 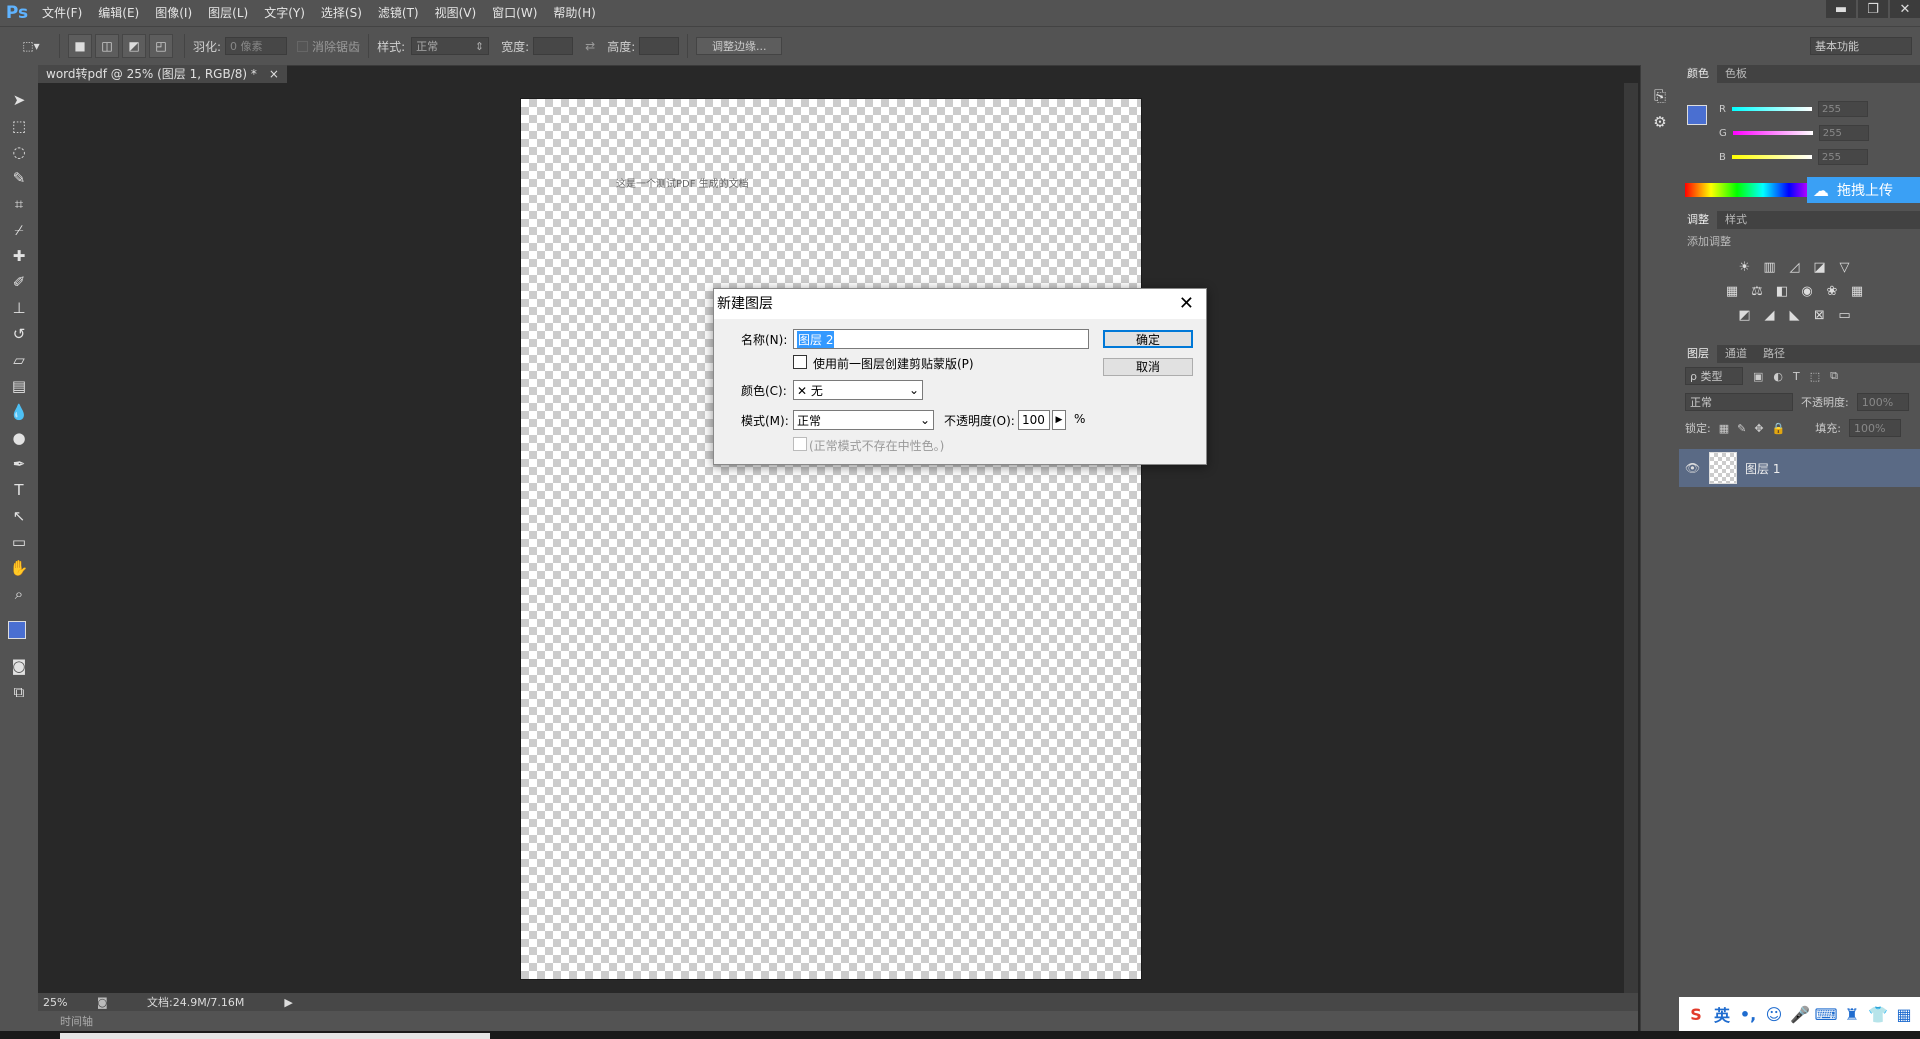 What do you see at coordinates (19, 282) in the screenshot?
I see `brush-tool-icon: ✐` at bounding box center [19, 282].